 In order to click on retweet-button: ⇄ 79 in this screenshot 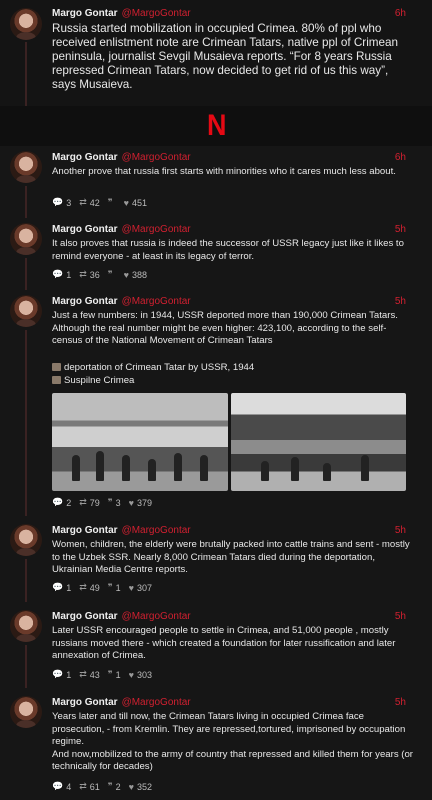, I will do `click(89, 502)`.